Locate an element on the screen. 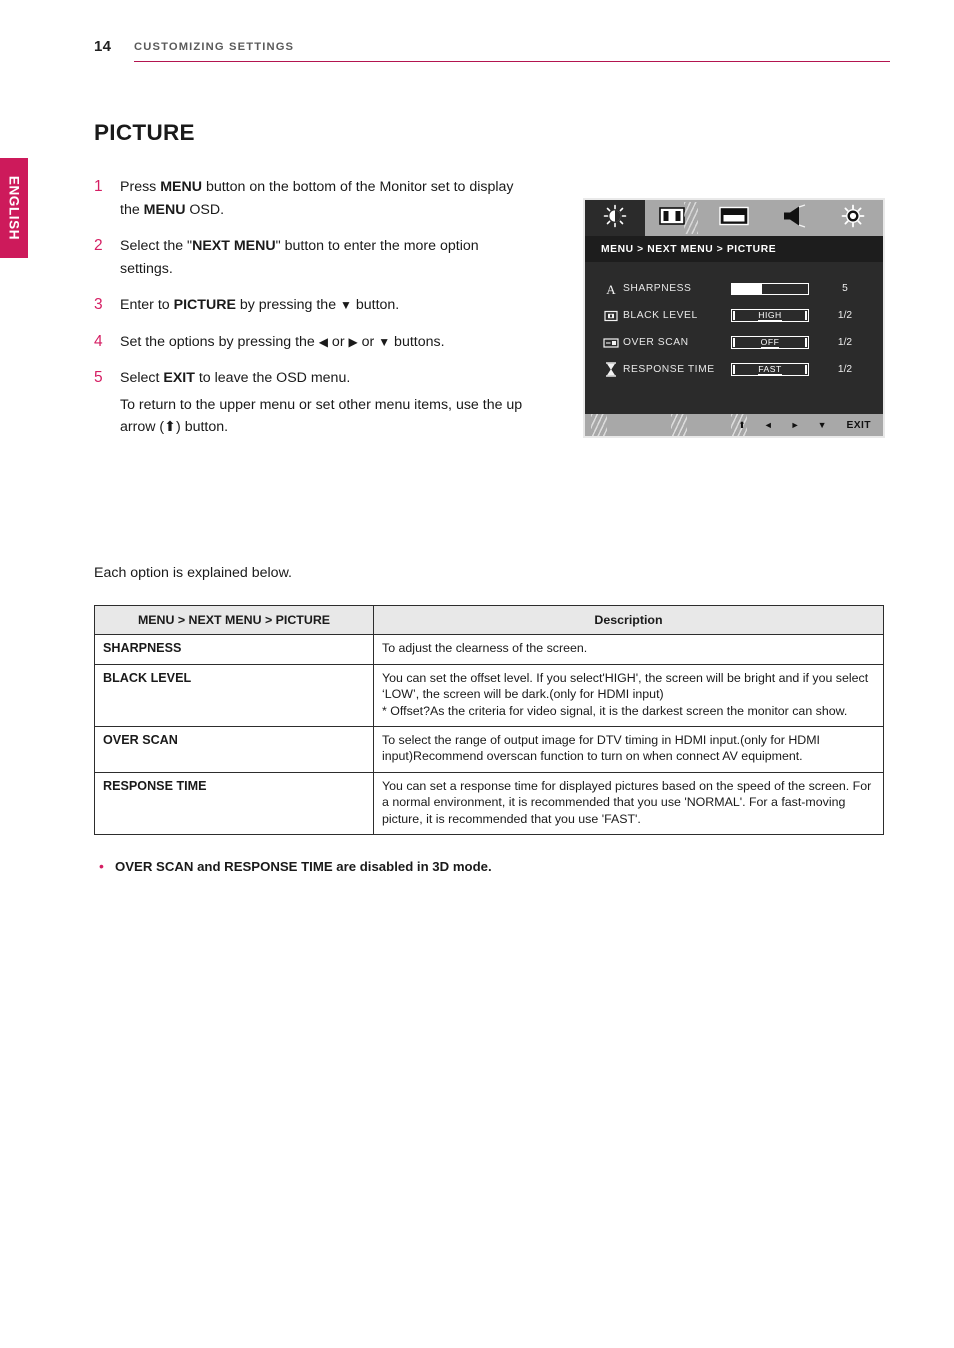 Image resolution: width=954 pixels, height=1348 pixels. table-header-description: Description is located at coordinates (628, 620).